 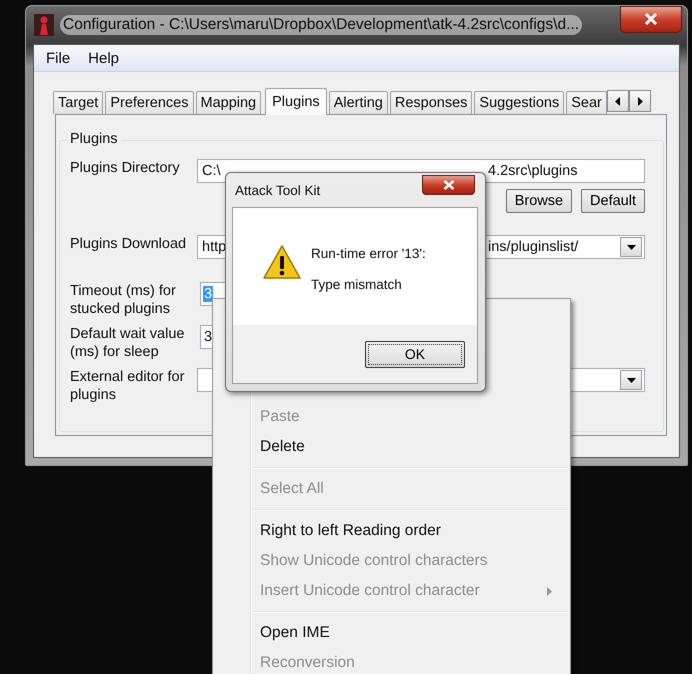 I want to click on menu-item: Help, so click(x=104, y=58).